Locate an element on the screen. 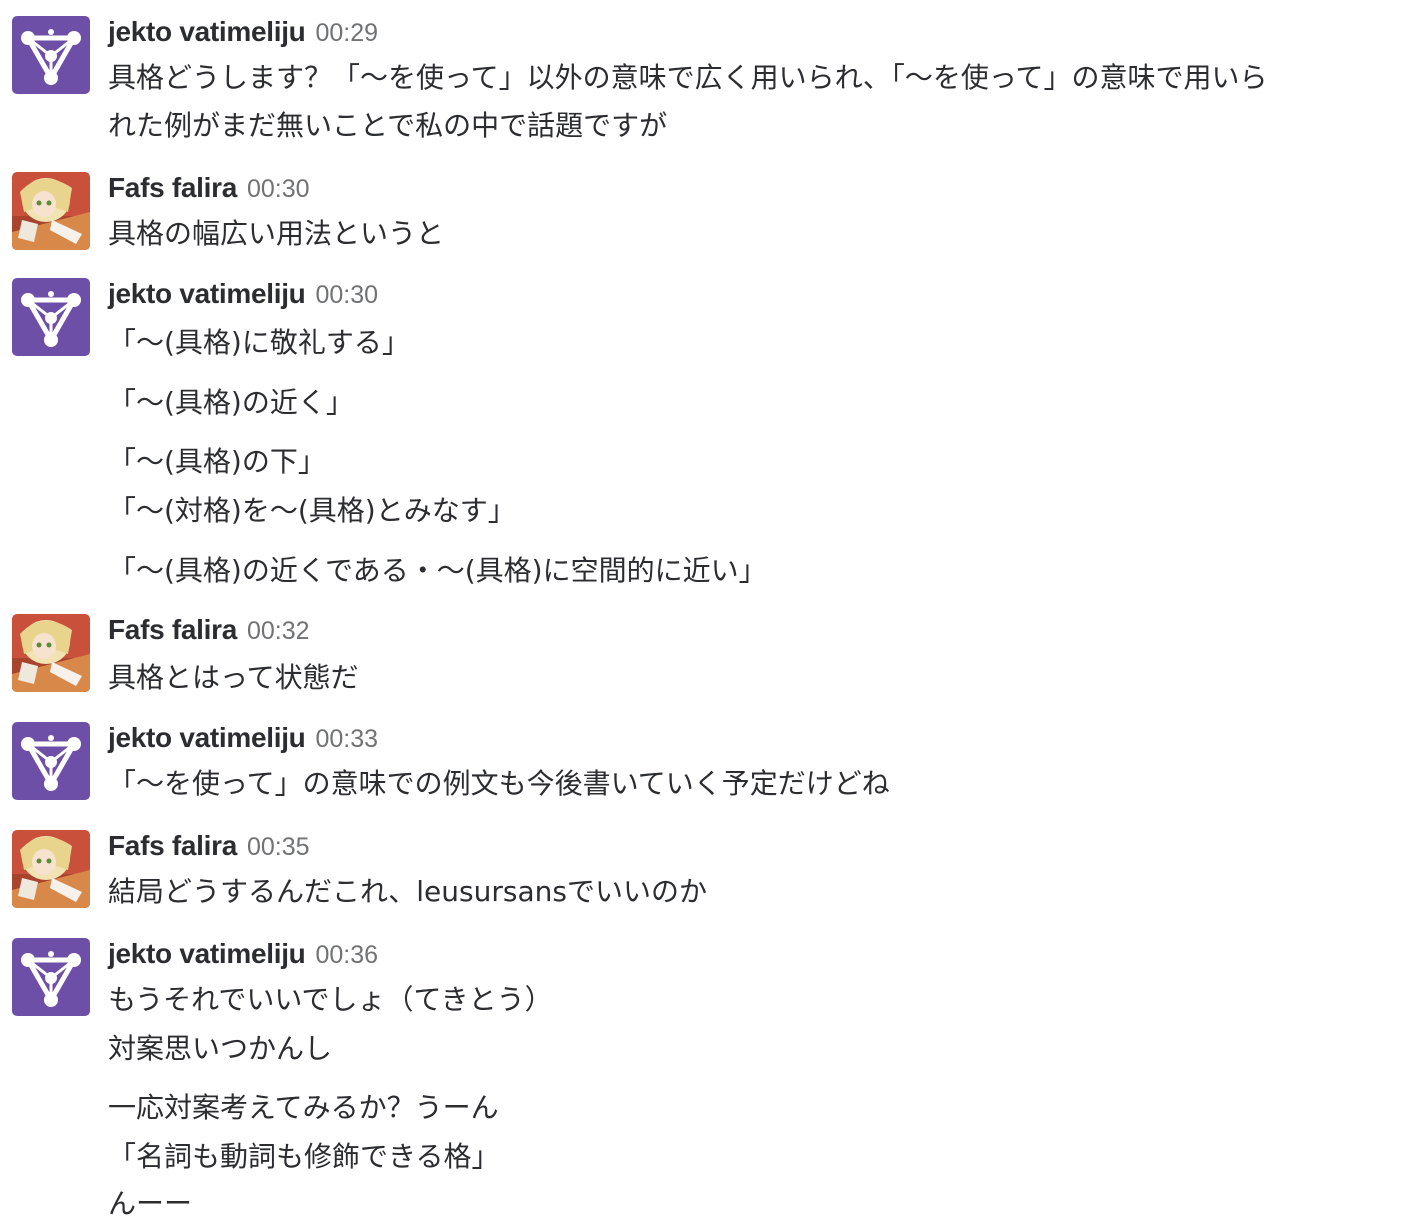 The image size is (1408, 1228). message-text: 「名詞も動詞も修飾できる格」 is located at coordinates (304, 1156).